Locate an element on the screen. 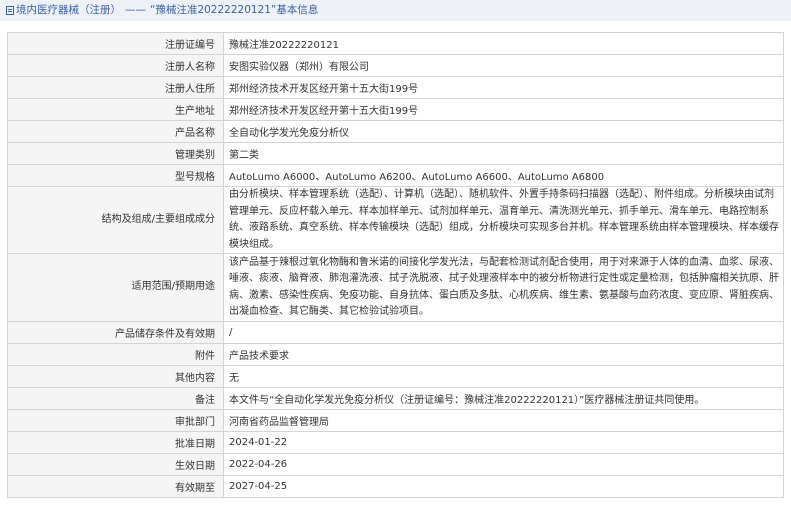 Image resolution: width=791 pixels, height=505 pixels. field-value-product-name: 全自动化学发光免疫分析仪 is located at coordinates (503, 131).